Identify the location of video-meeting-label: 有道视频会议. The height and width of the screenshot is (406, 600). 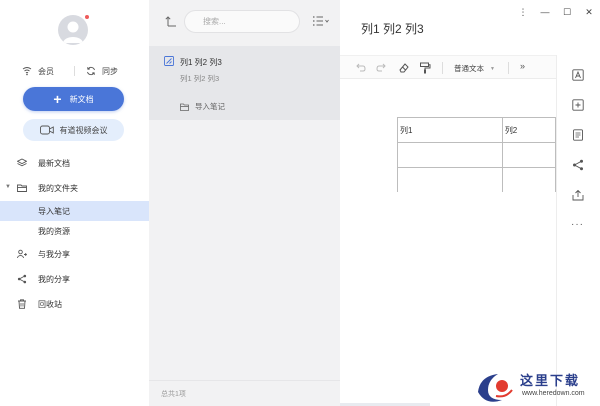
(83, 130).